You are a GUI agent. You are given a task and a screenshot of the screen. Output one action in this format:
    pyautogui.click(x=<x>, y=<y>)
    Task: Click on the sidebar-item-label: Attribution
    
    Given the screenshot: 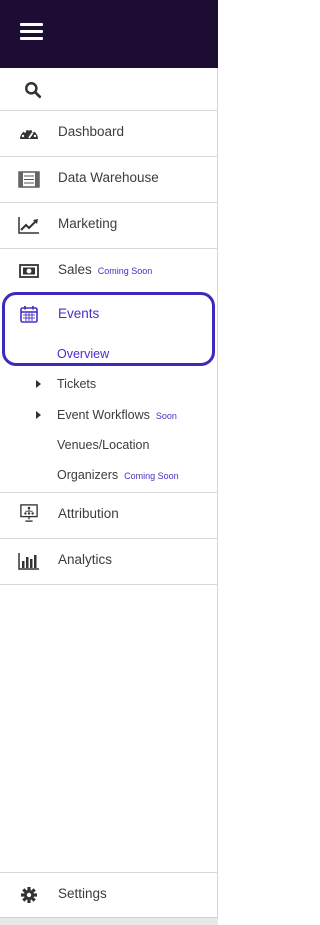 What is the action you would take?
    pyautogui.click(x=88, y=513)
    